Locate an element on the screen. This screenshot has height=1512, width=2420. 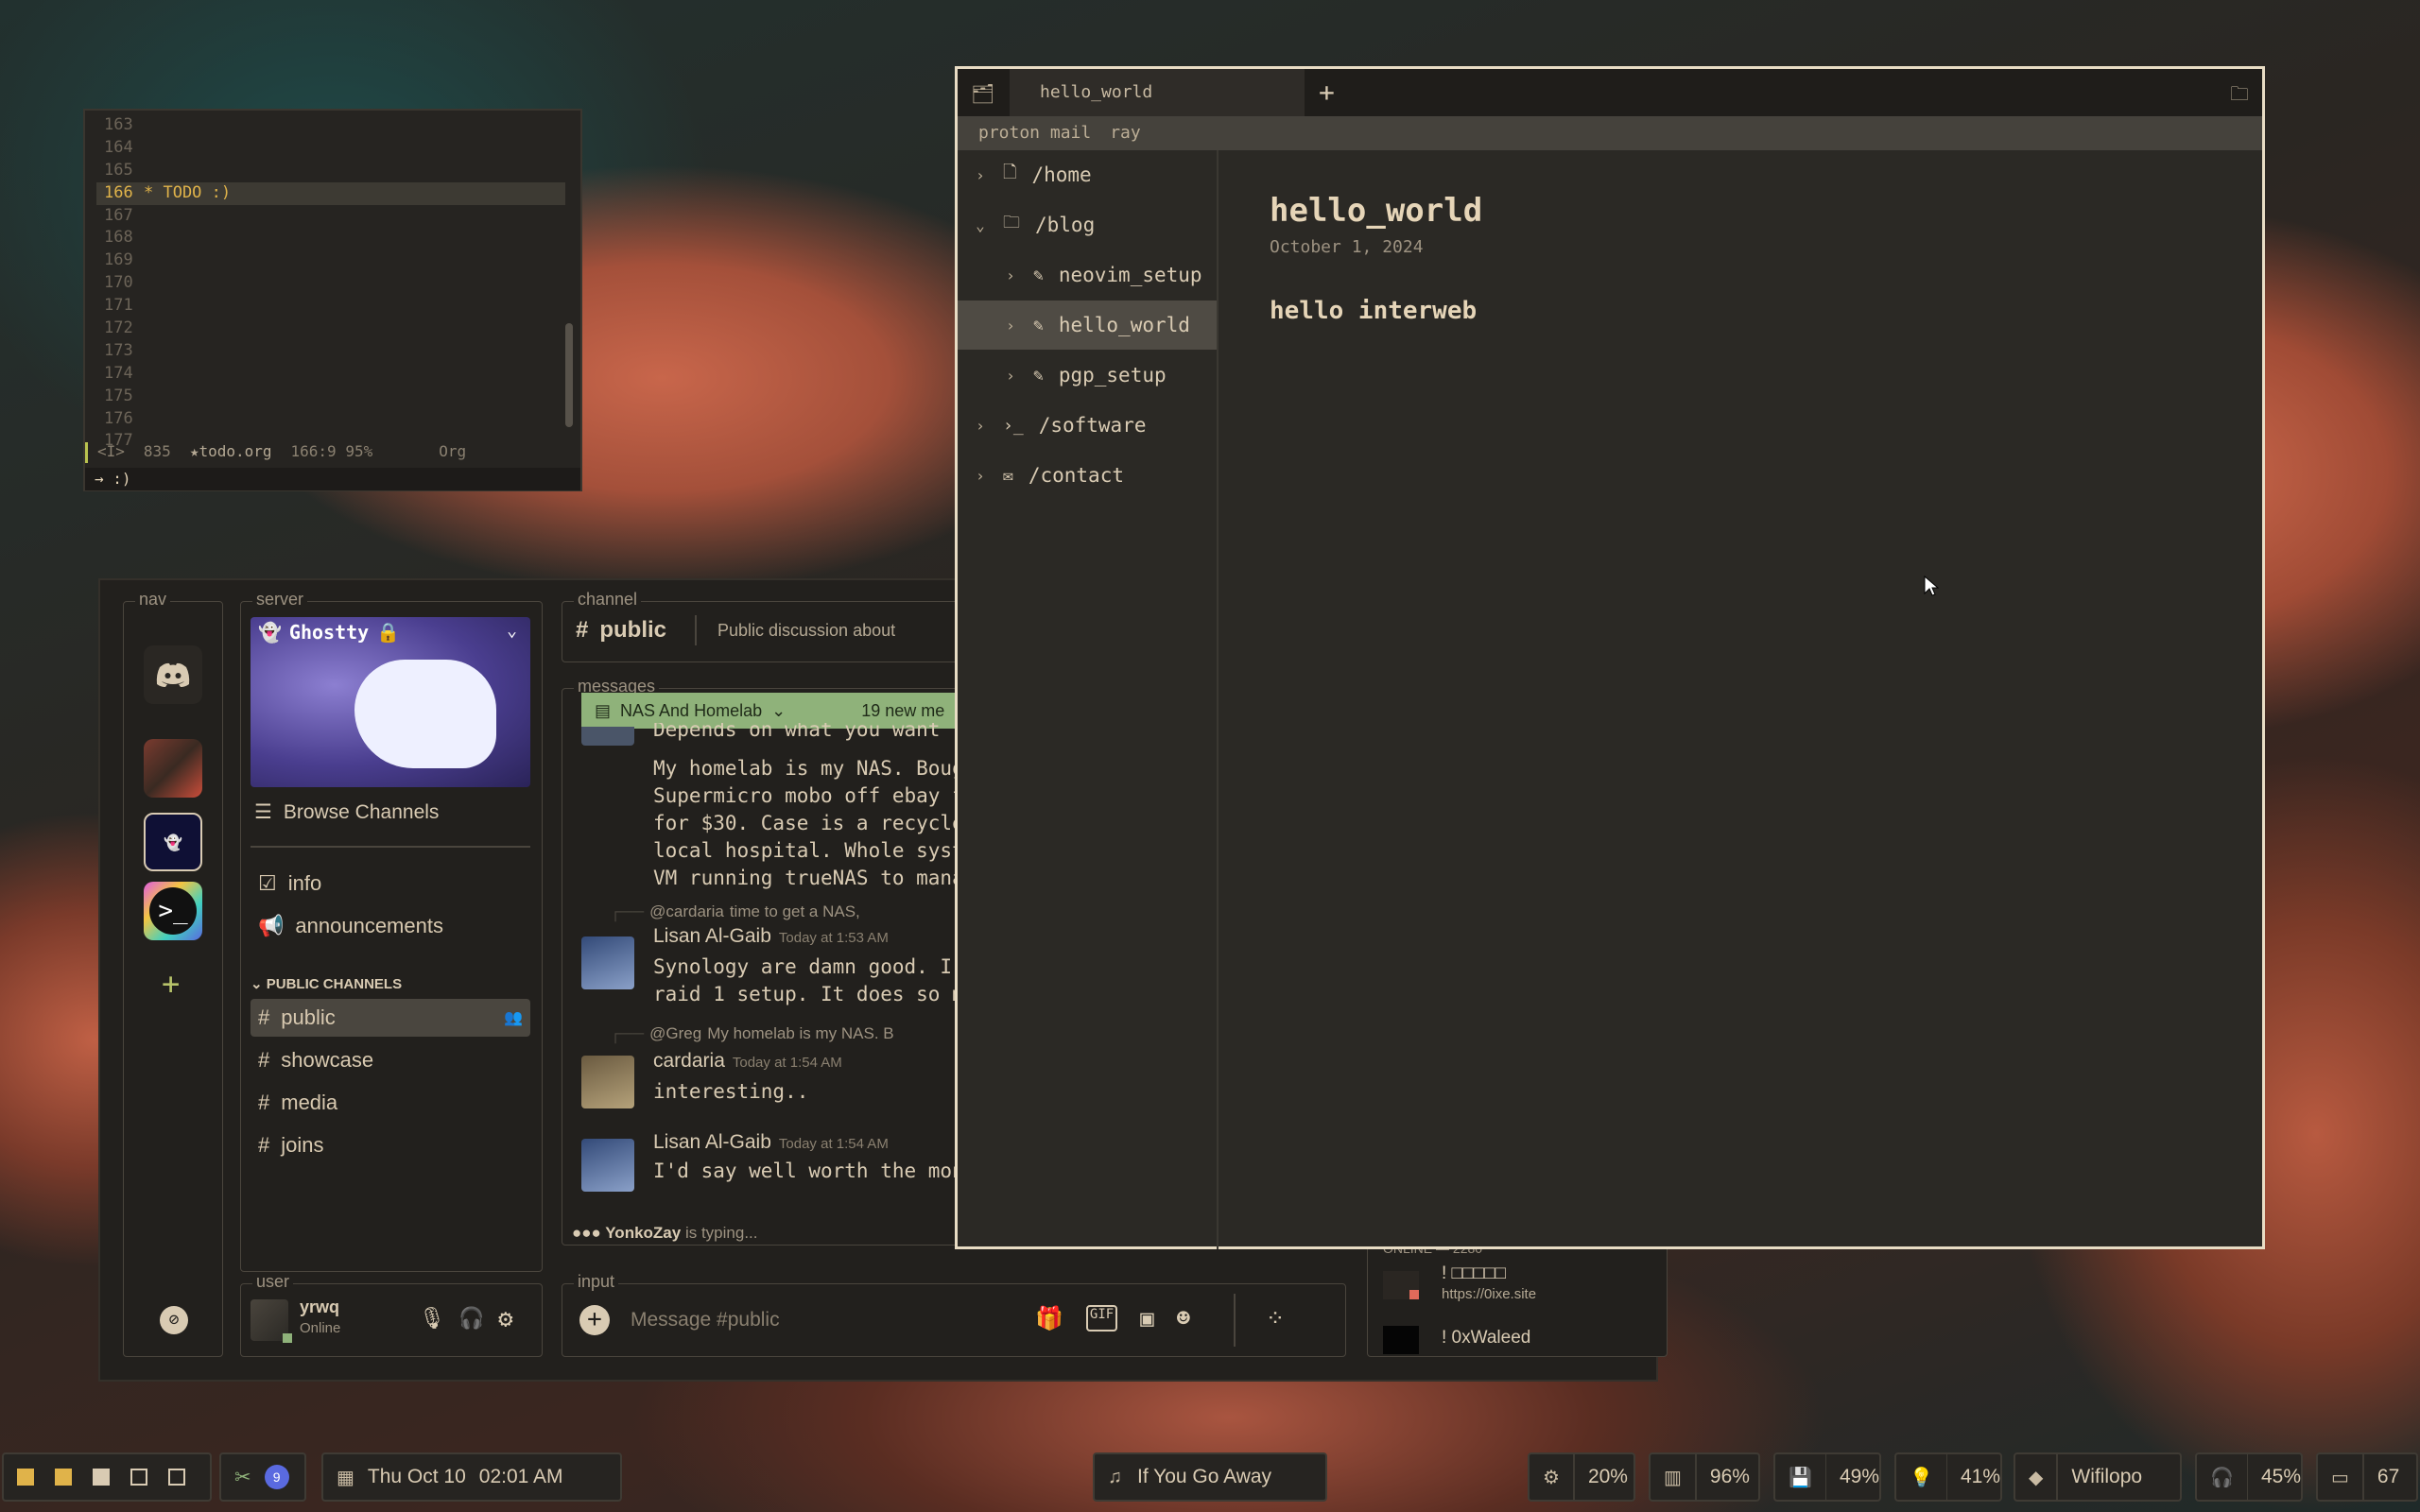
mute-mic-icon: 🎙 is located at coordinates (432, 1319).